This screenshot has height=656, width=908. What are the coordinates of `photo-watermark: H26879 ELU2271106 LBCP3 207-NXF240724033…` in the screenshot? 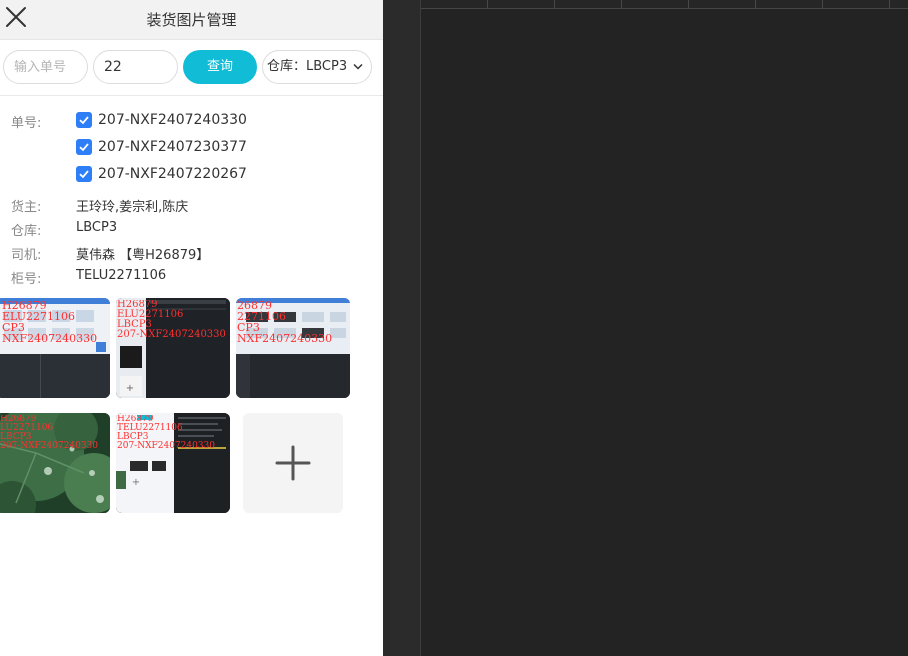 It's located at (171, 320).